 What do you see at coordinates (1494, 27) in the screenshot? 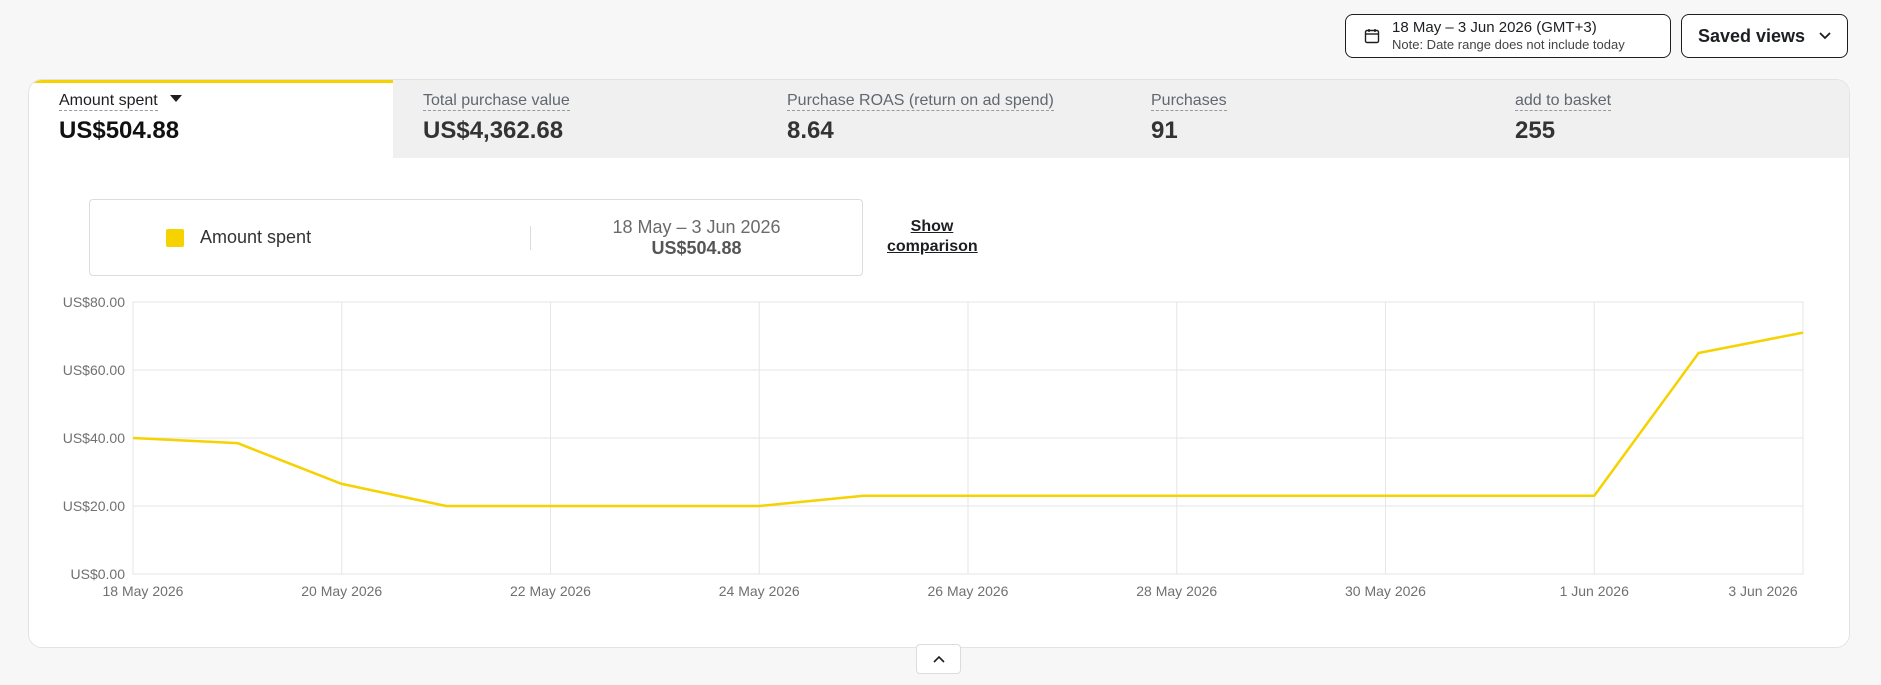
I see `date-range-label: 18 May – 3 Jun 2026 (GMT+3)` at bounding box center [1494, 27].